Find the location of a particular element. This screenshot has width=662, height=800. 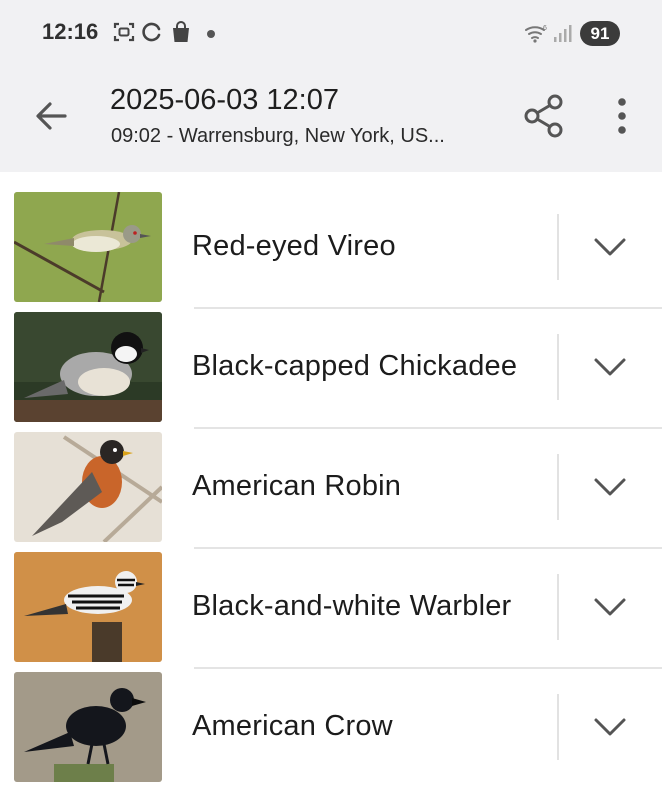

page-title: 2025-06-03 12:07 is located at coordinates (224, 100).